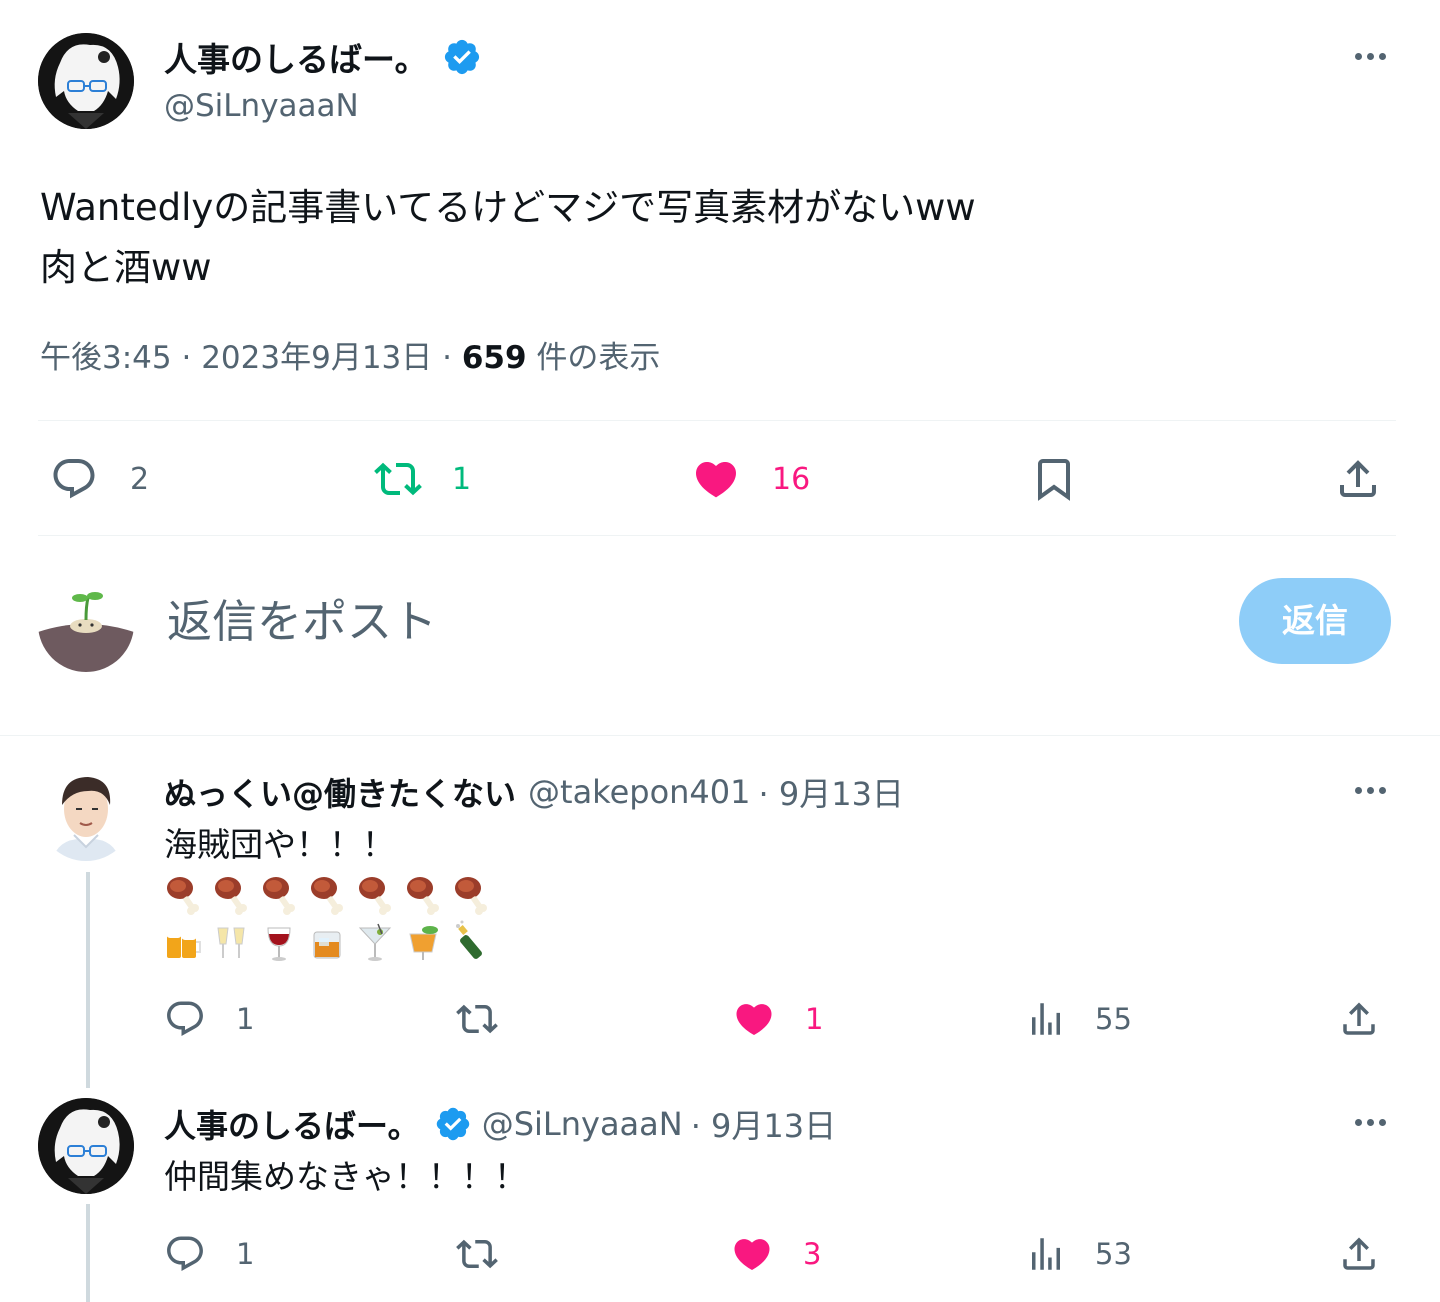  Describe the element at coordinates (582, 1124) in the screenshot. I see `reply2-author-handle: @SiLnyaaaN` at that location.